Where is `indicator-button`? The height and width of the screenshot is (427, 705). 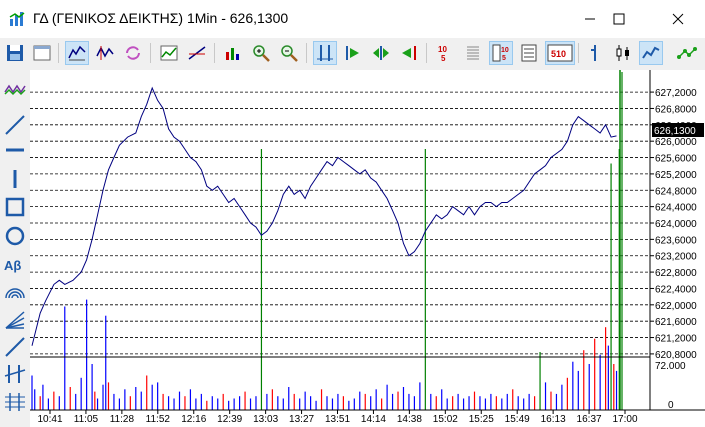 indicator-button is located at coordinates (233, 53).